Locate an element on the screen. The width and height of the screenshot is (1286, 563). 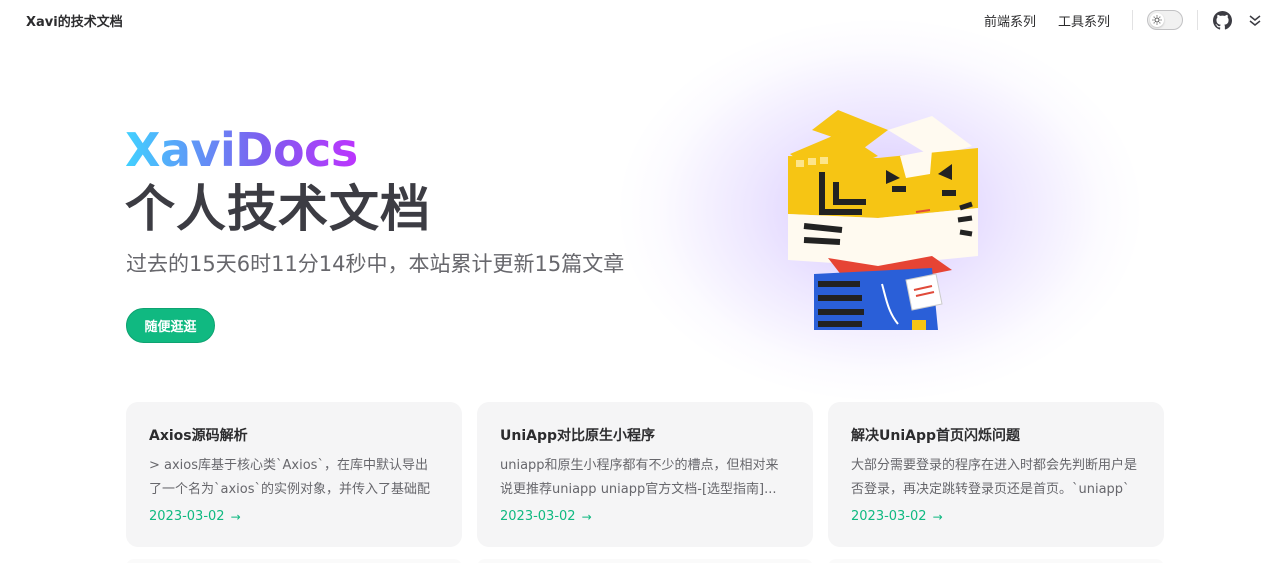
chevron-double-down-icon is located at coordinates (1255, 20).